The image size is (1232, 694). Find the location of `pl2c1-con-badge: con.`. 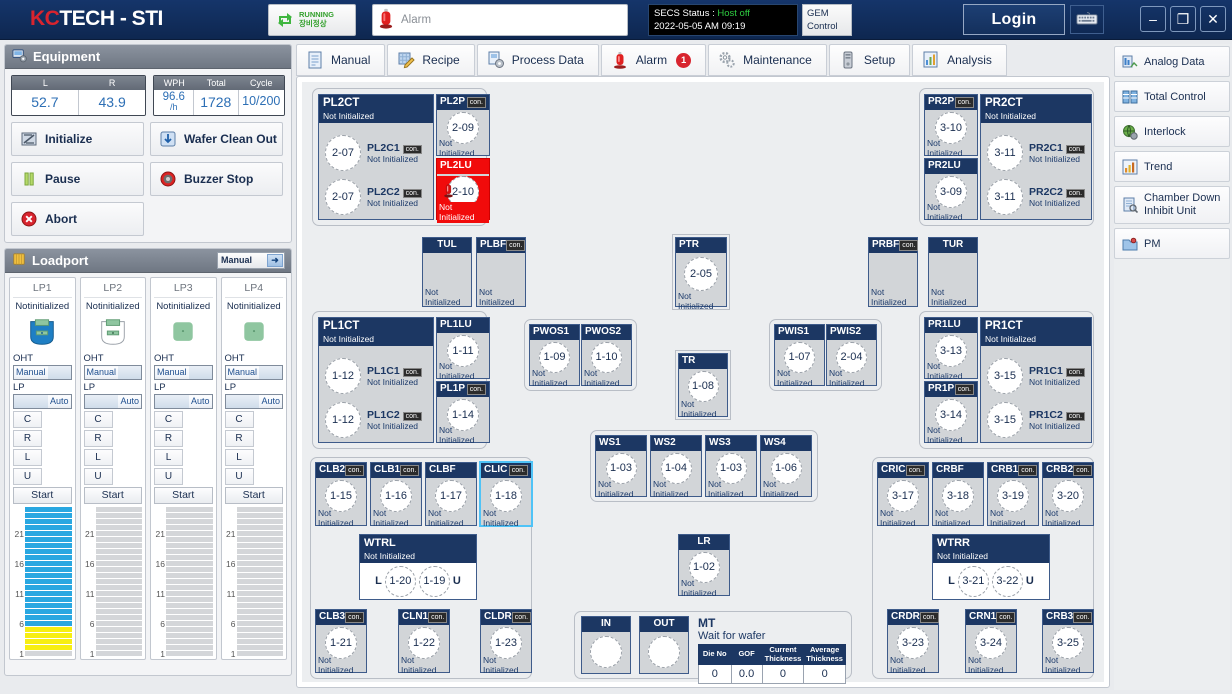

pl2c1-con-badge: con. is located at coordinates (412, 149).